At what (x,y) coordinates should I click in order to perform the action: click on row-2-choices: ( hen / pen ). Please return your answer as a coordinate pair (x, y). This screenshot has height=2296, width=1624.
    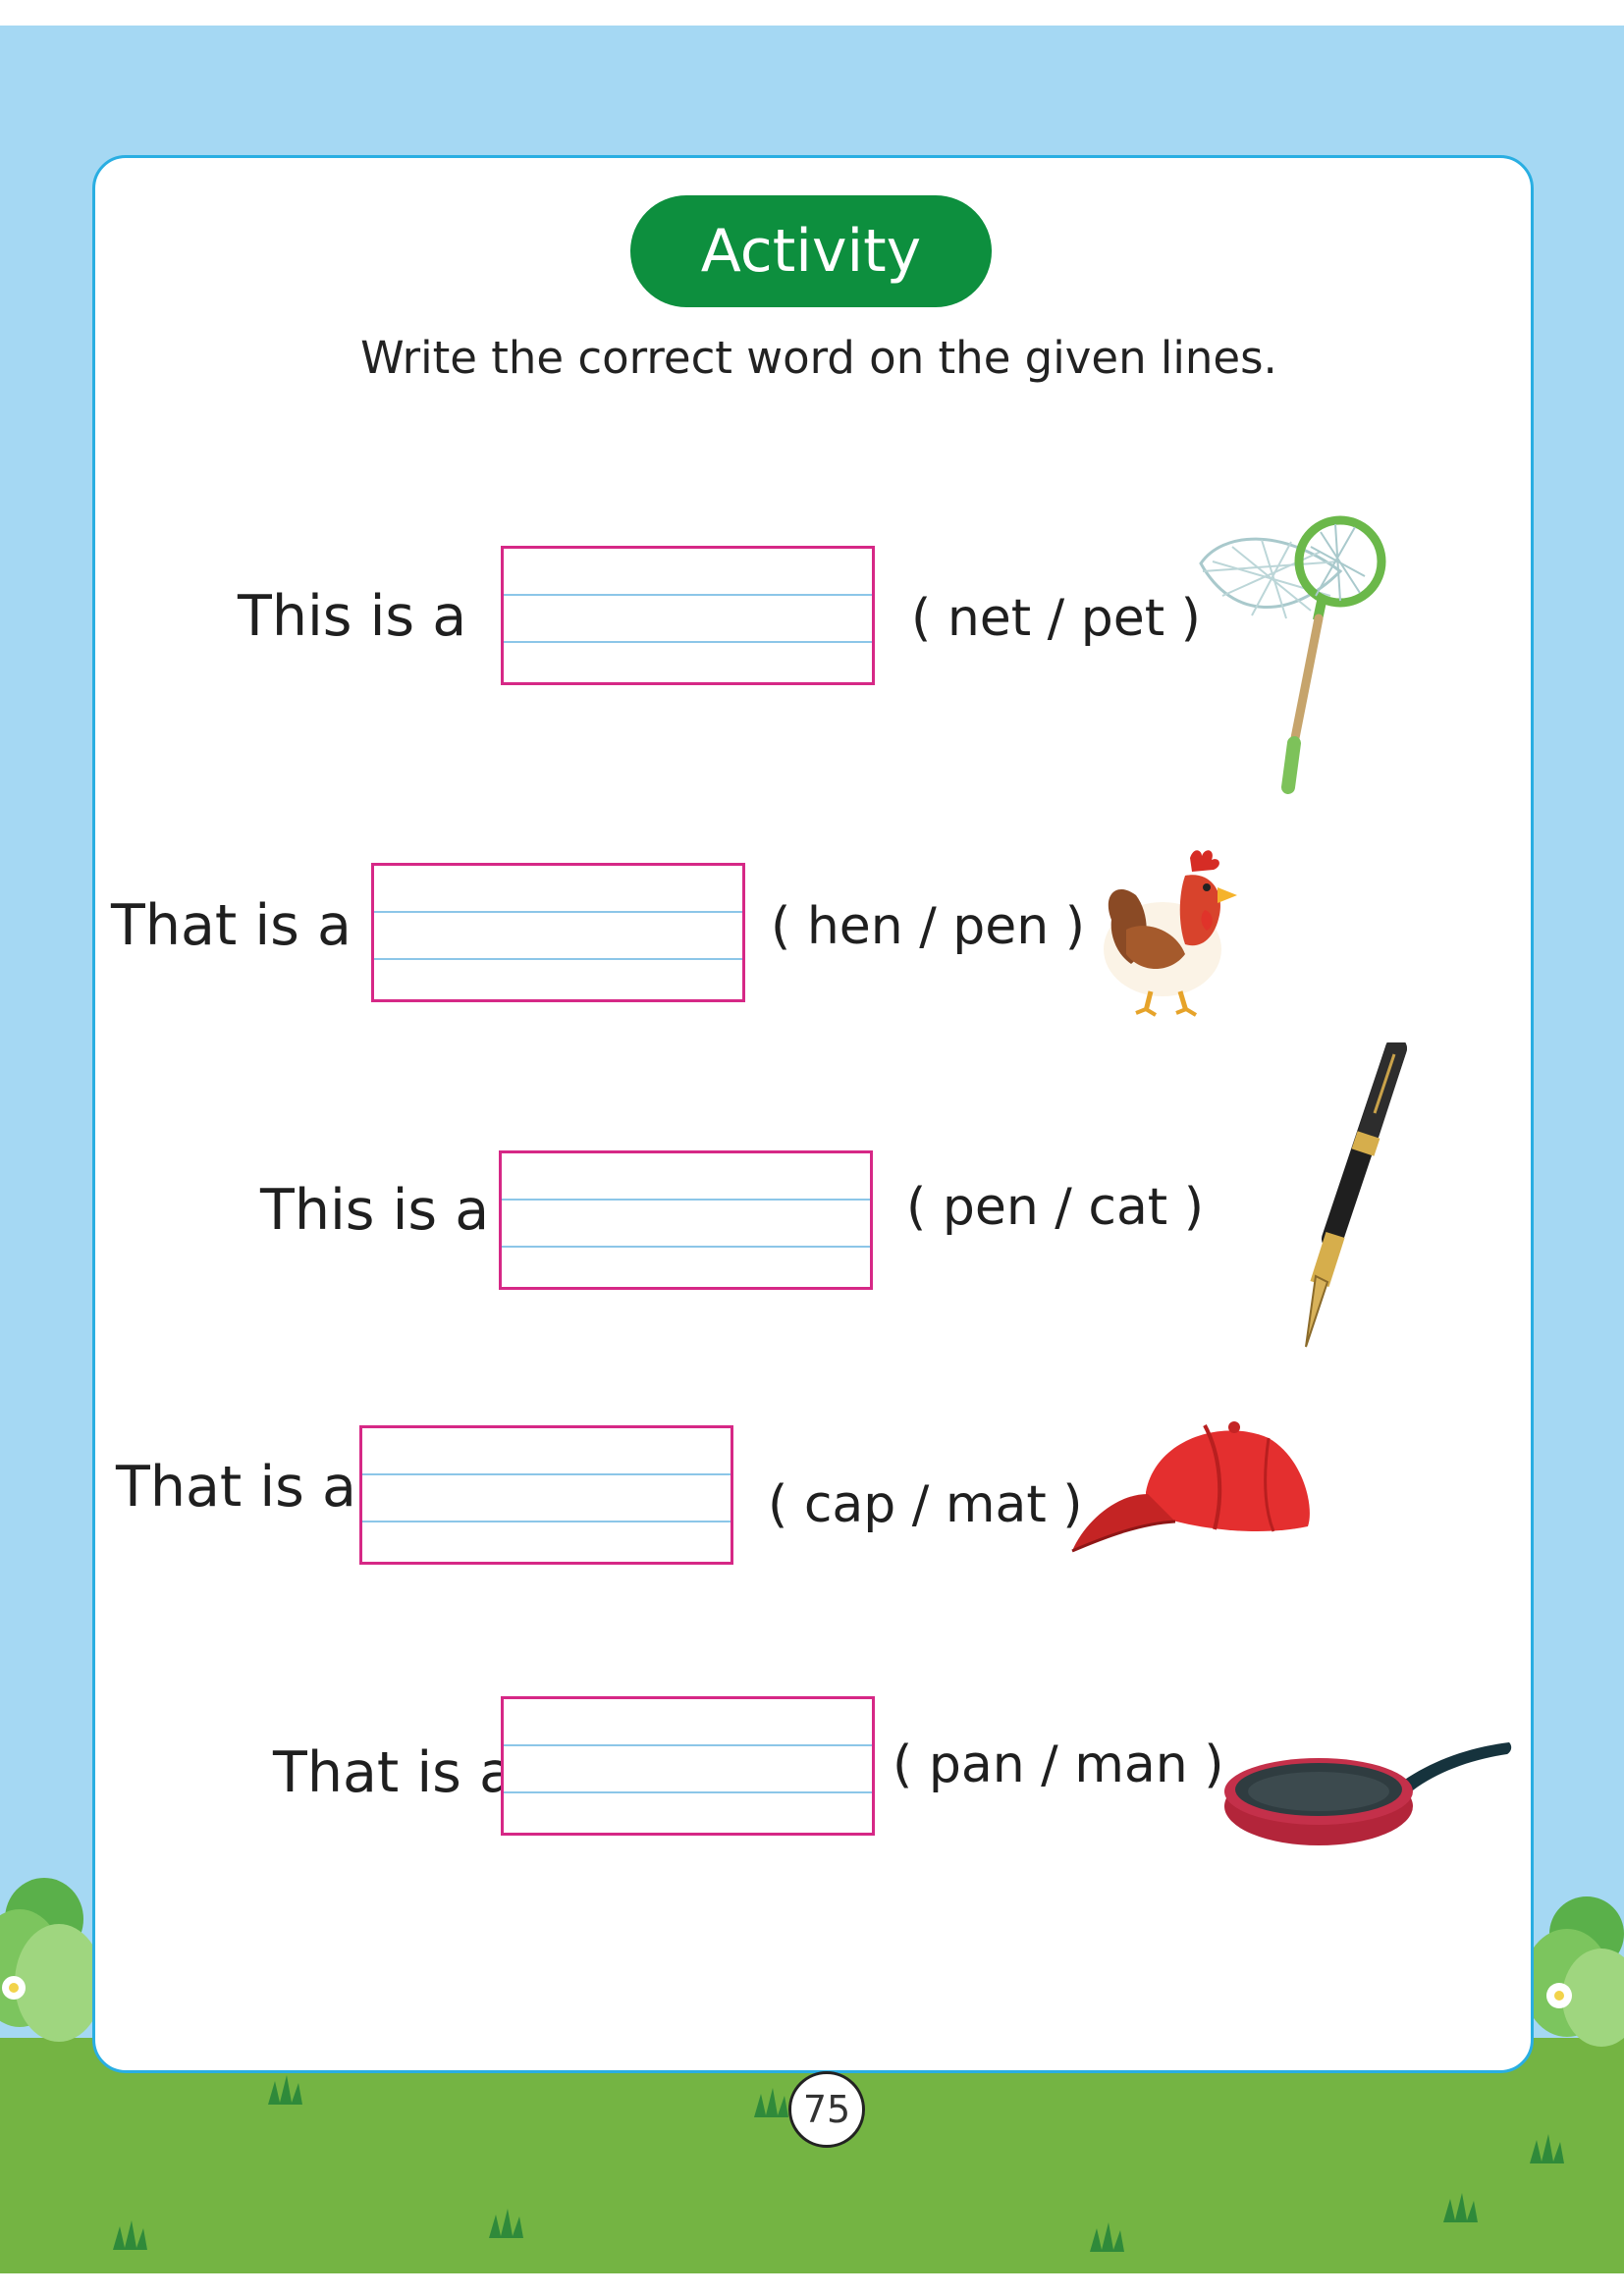
    Looking at the image, I should click on (928, 926).